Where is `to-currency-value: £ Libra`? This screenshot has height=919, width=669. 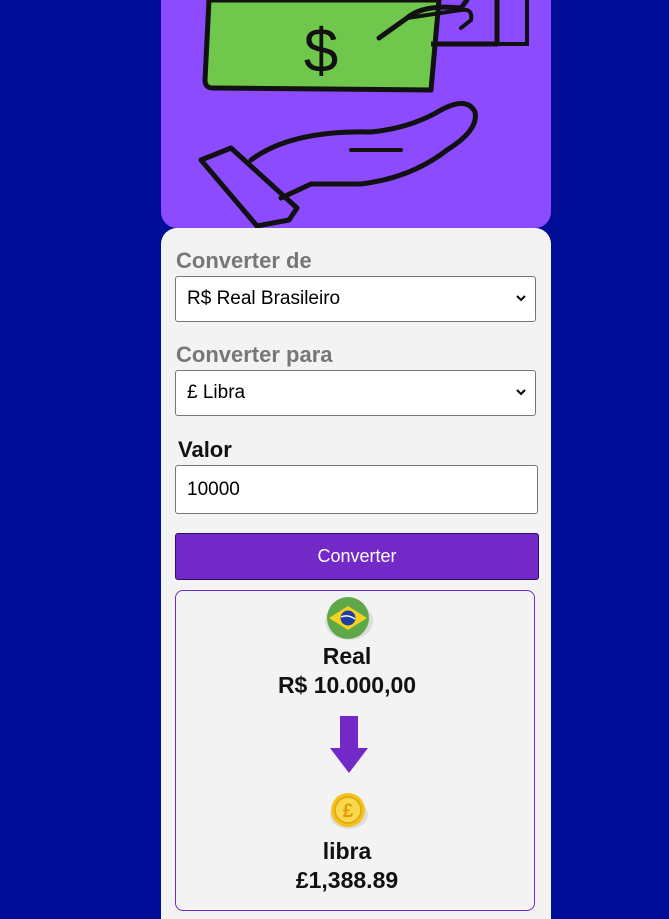
to-currency-value: £ Libra is located at coordinates (216, 392).